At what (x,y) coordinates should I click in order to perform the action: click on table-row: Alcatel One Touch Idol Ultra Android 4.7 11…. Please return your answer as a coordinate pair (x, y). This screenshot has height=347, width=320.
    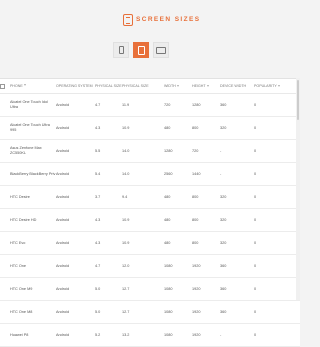
    Looking at the image, I should click on (150, 105).